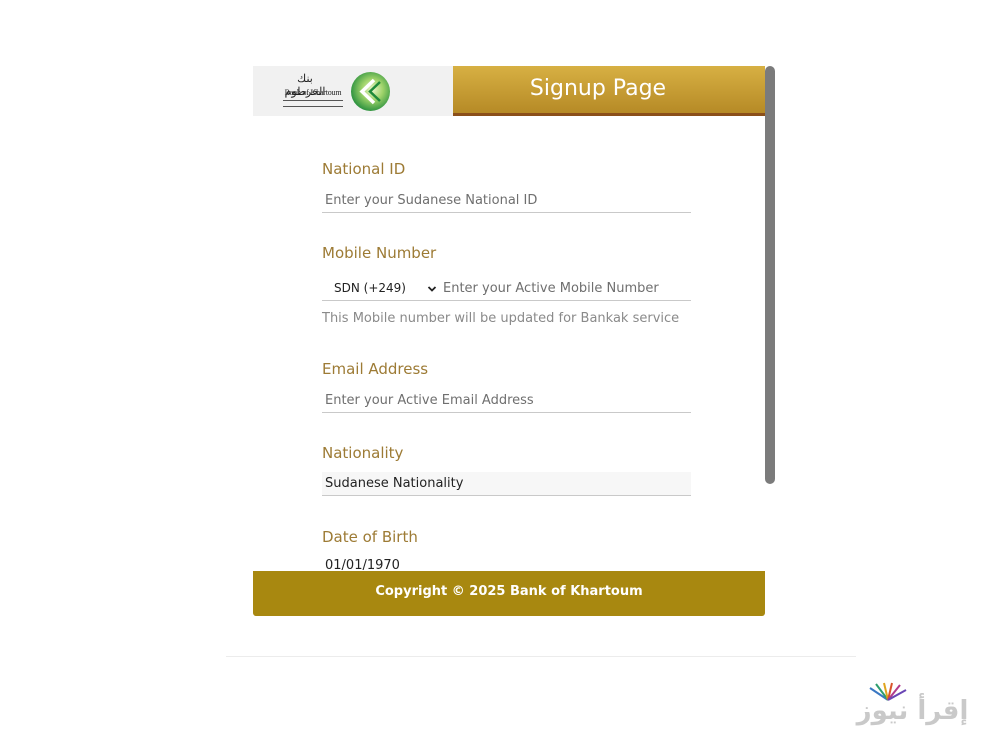 The height and width of the screenshot is (741, 983). Describe the element at coordinates (375, 369) in the screenshot. I see `email-label: Email Address` at that location.